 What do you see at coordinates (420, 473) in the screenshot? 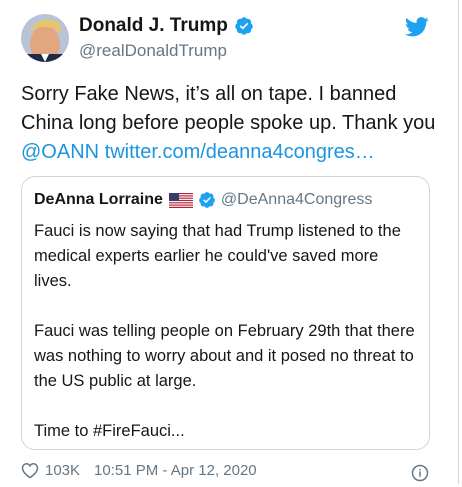
I see `info-icon` at bounding box center [420, 473].